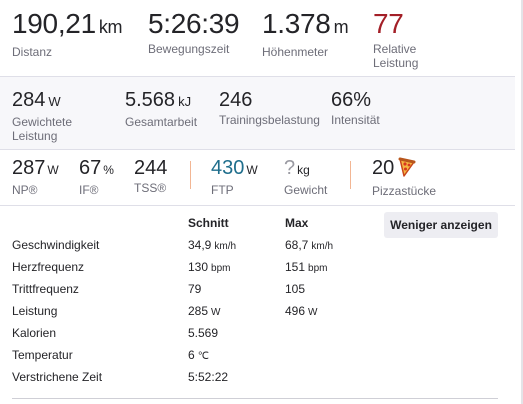 The image size is (523, 404). Describe the element at coordinates (32, 52) in the screenshot. I see `stat-label: Distanz` at that location.